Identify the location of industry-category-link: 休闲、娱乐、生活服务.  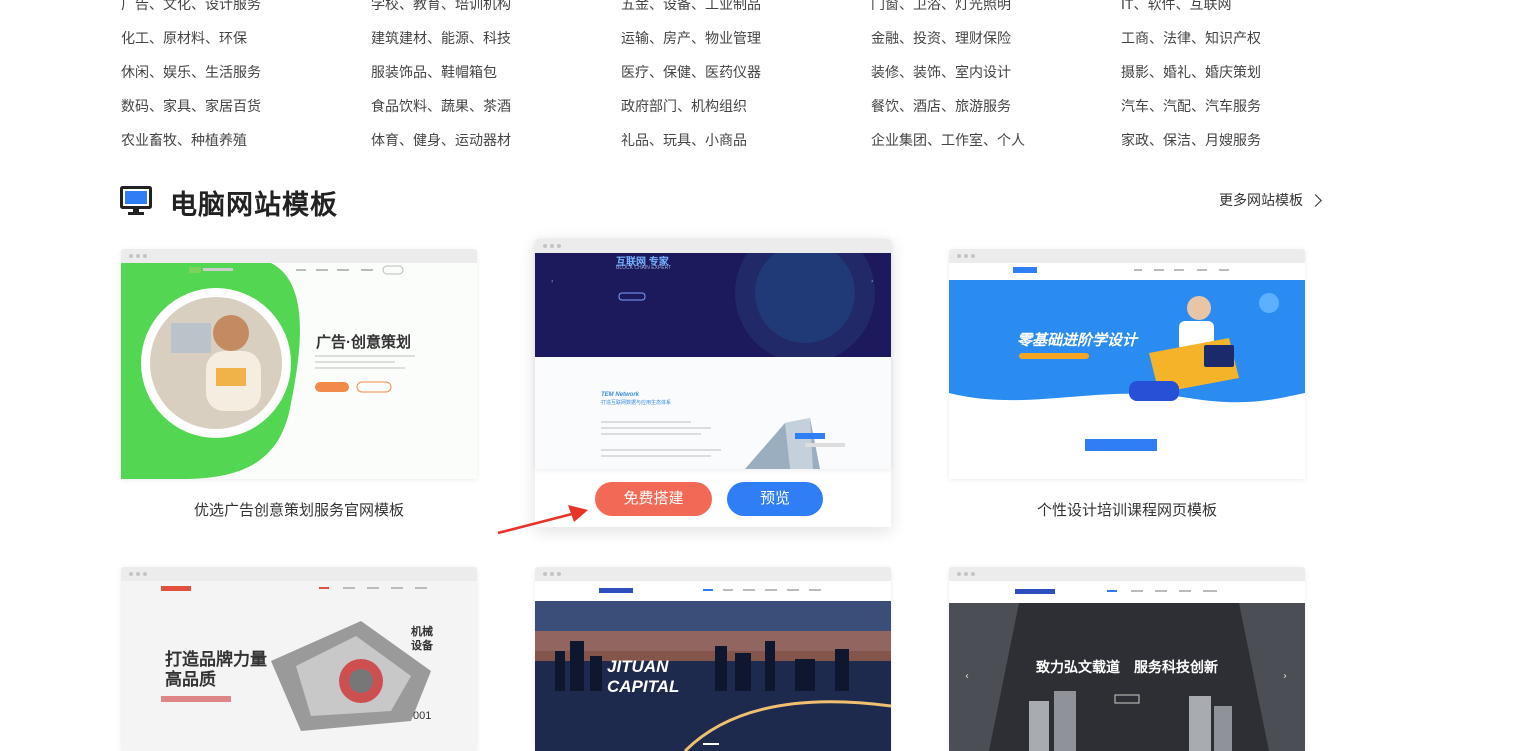
(191, 72).